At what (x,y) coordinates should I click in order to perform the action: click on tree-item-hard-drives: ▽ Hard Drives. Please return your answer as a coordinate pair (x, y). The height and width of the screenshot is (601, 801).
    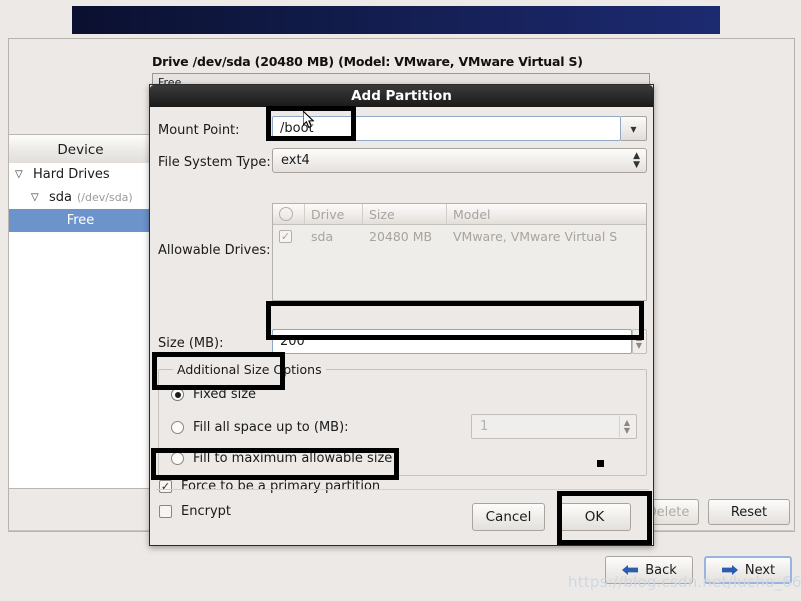
    Looking at the image, I should click on (80, 174).